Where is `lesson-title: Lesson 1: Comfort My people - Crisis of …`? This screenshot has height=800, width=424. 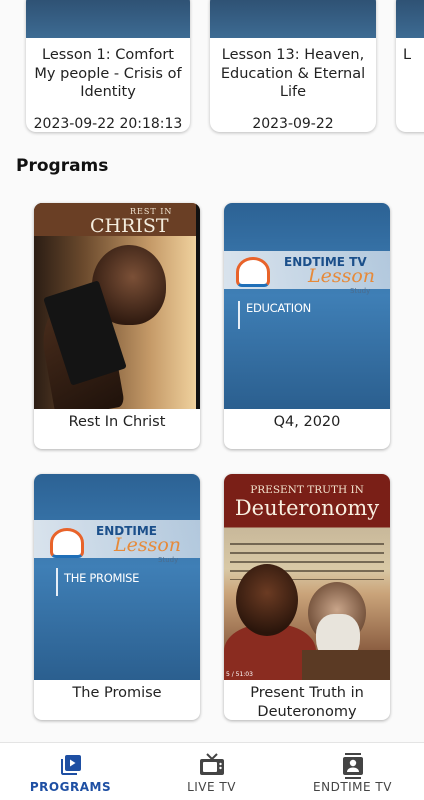 lesson-title: Lesson 1: Comfort My people - Crisis of … is located at coordinates (108, 73).